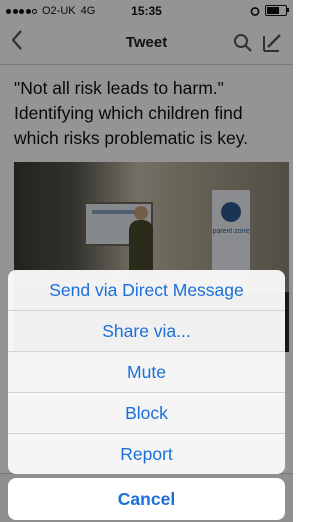  I want to click on block-button: Block, so click(146, 412).